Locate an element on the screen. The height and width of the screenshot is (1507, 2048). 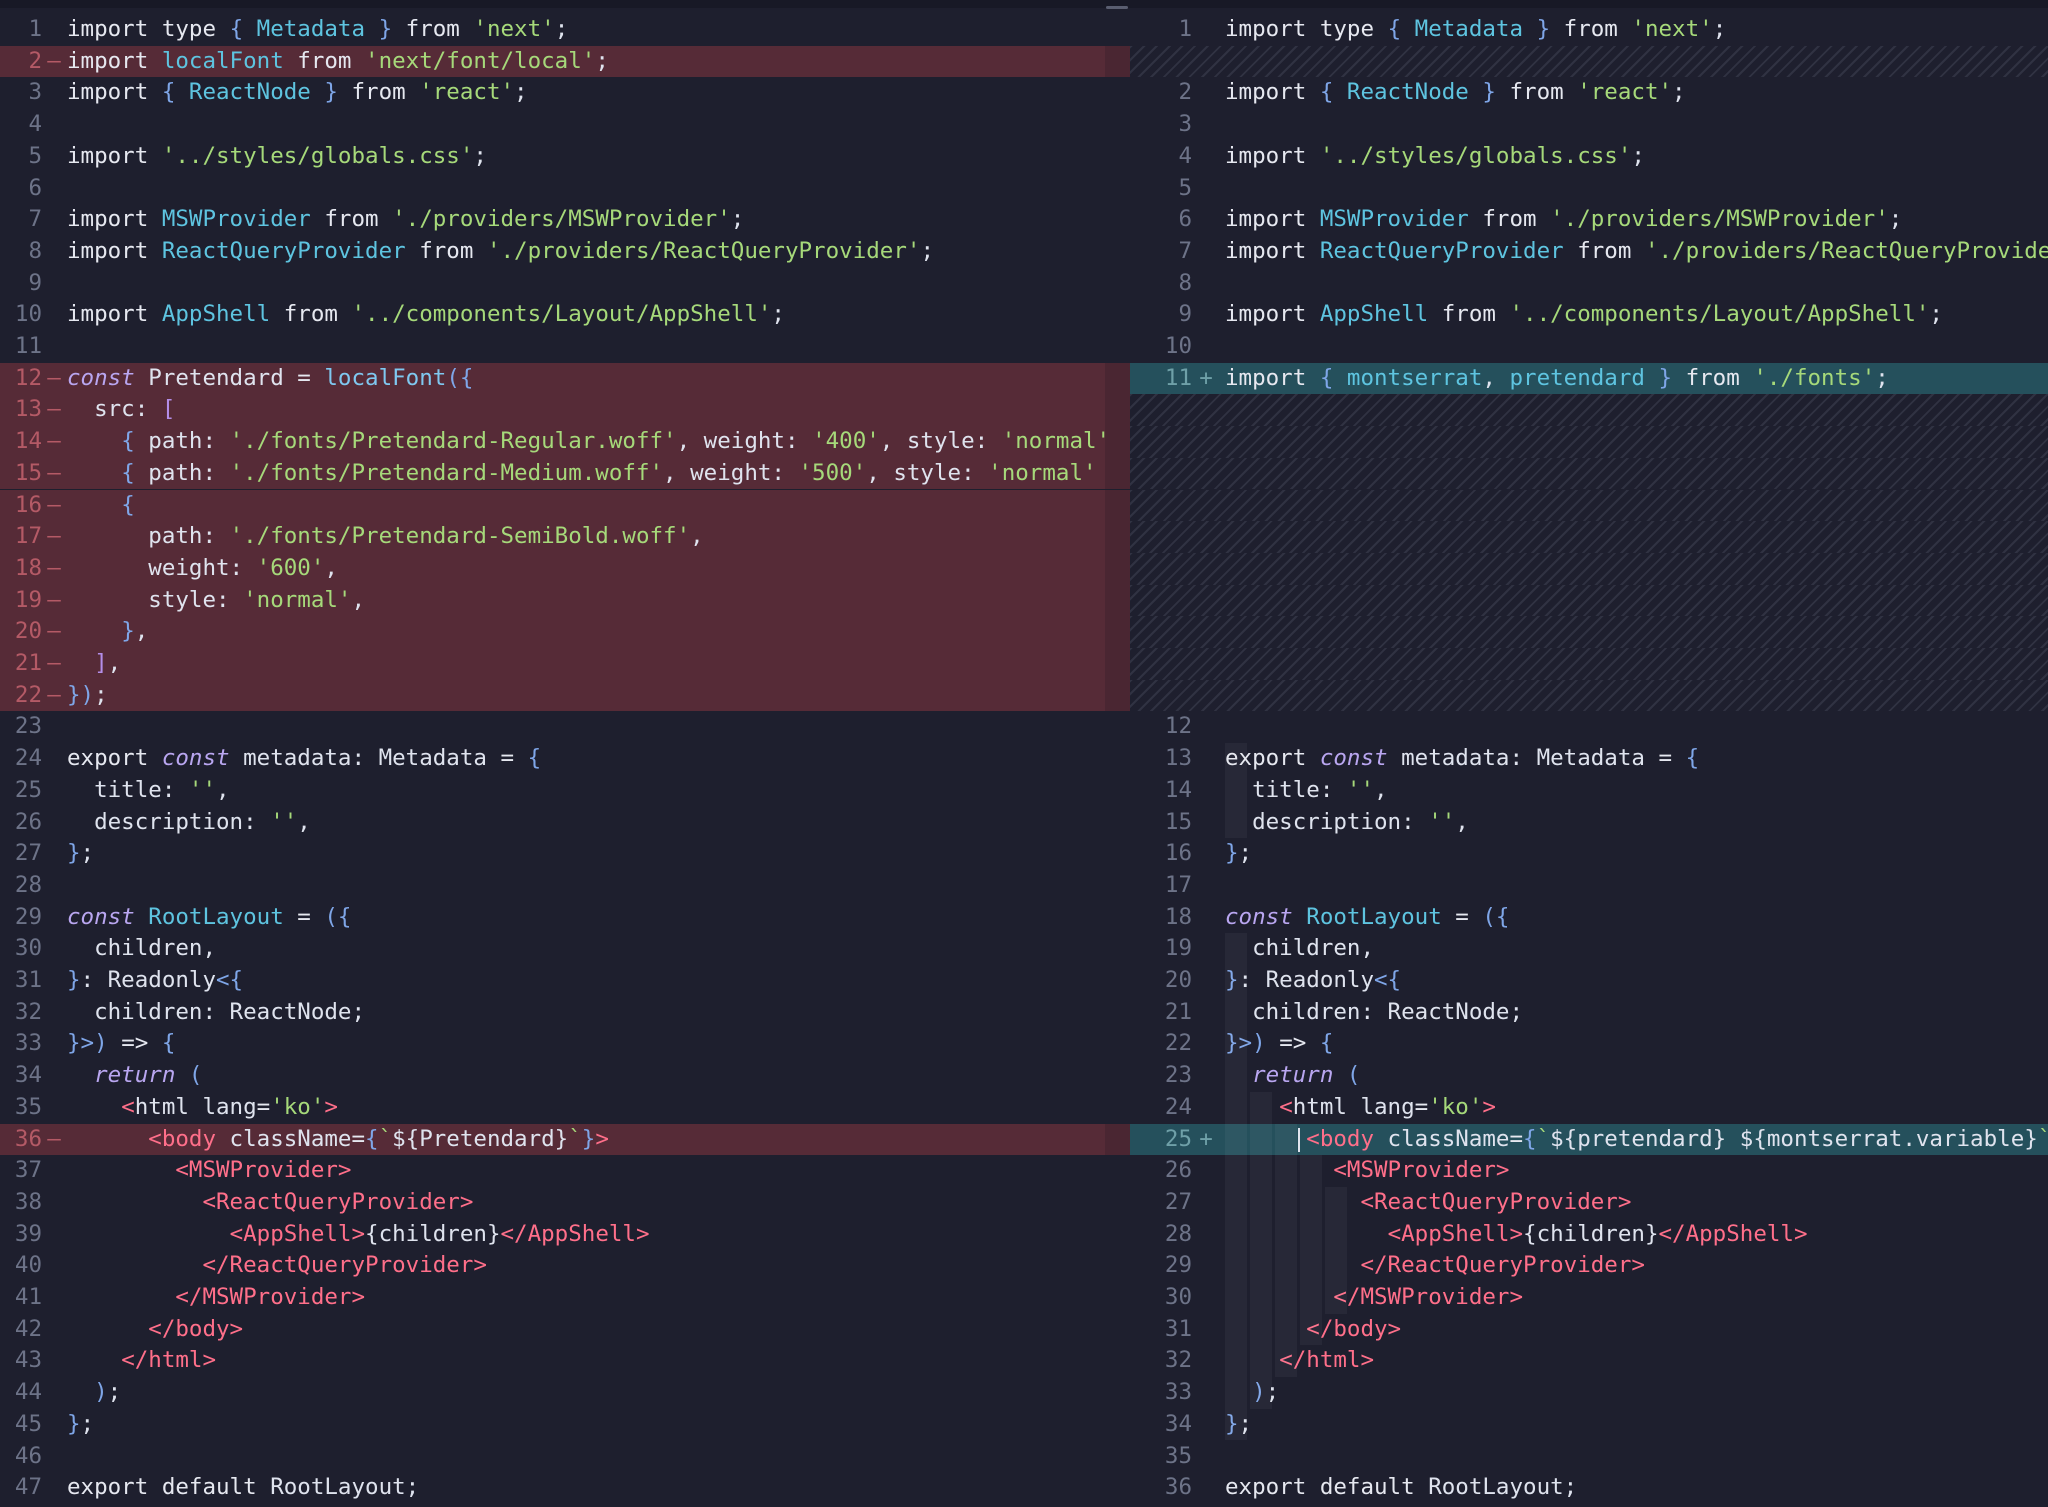
code-text: children: ReactNode; is located at coordinates (1374, 1013).